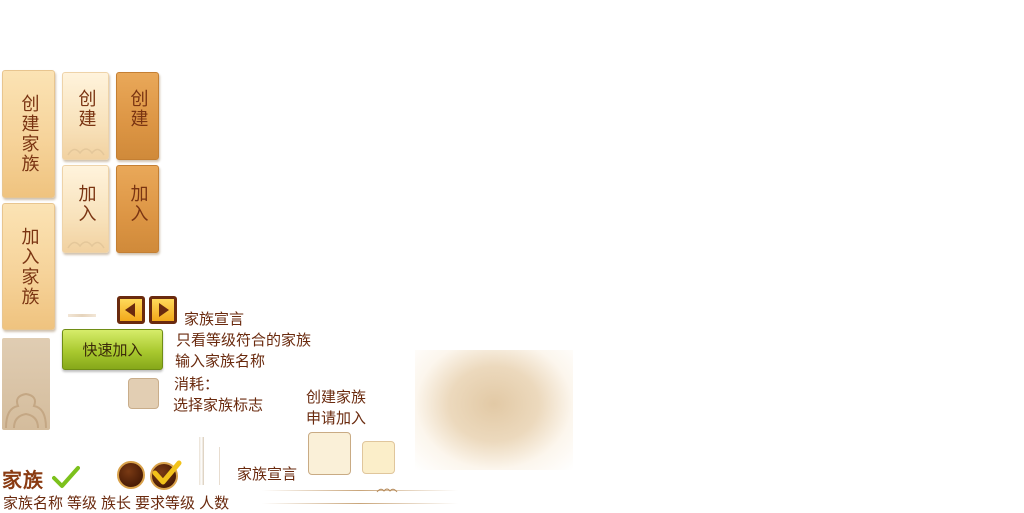 The image size is (1024, 513). I want to click on ornament-flourish-icon, so click(387, 490).